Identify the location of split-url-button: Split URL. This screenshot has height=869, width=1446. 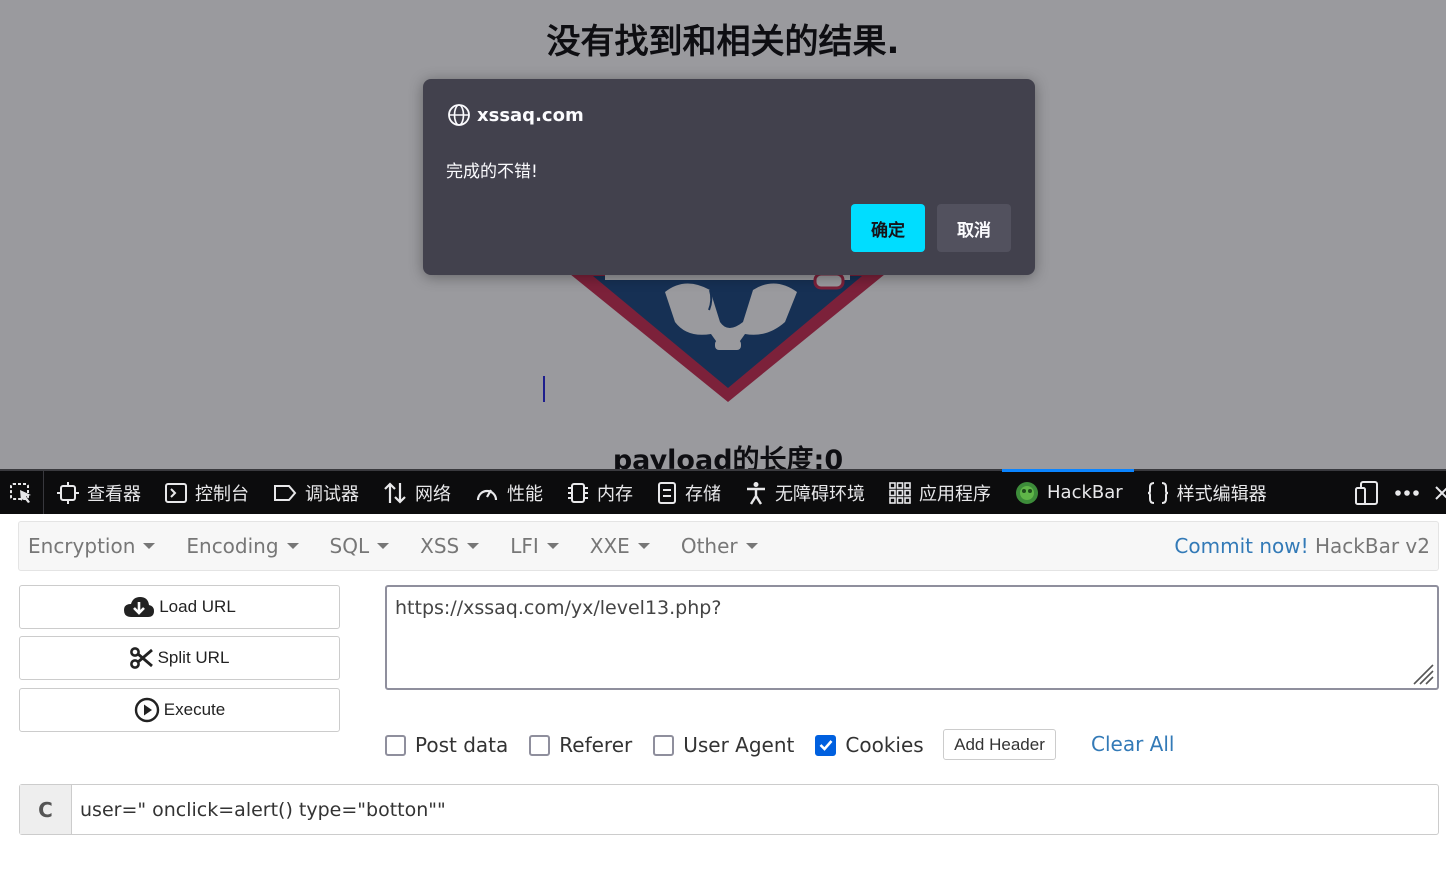
(179, 658).